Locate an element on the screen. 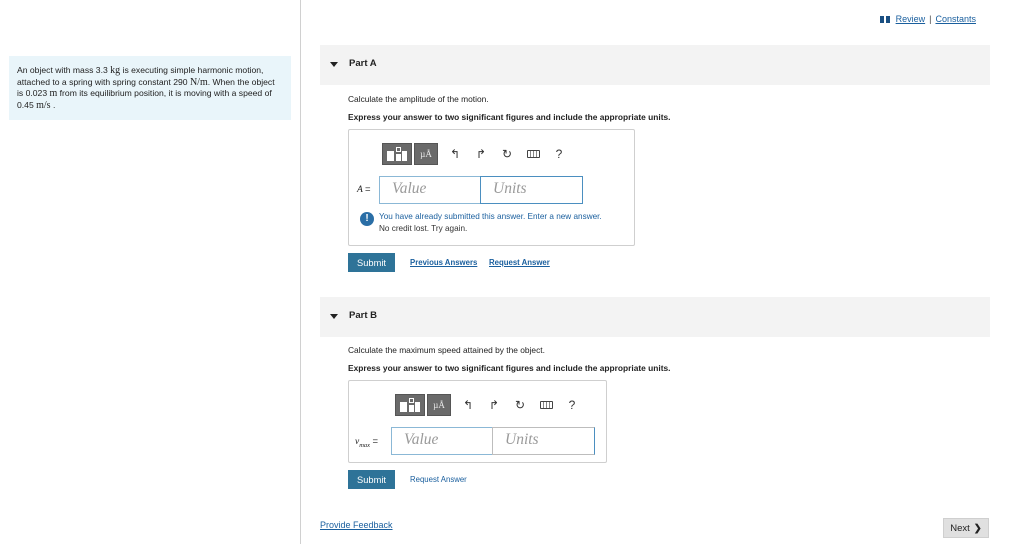 This screenshot has height=544, width=1024. previous-answers-link: Previous Answers is located at coordinates (443, 262).